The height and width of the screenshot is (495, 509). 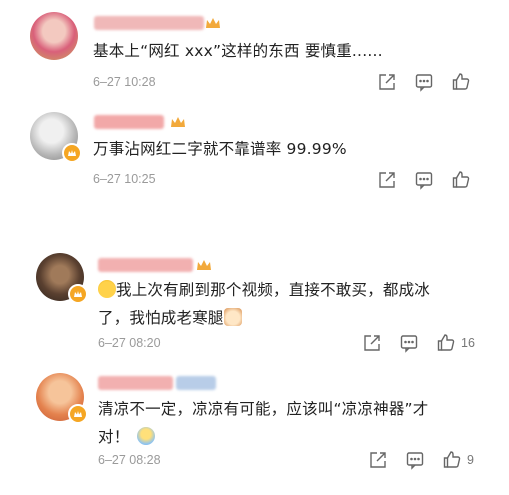 I want to click on cat-emoji-icon, so click(x=232, y=317).